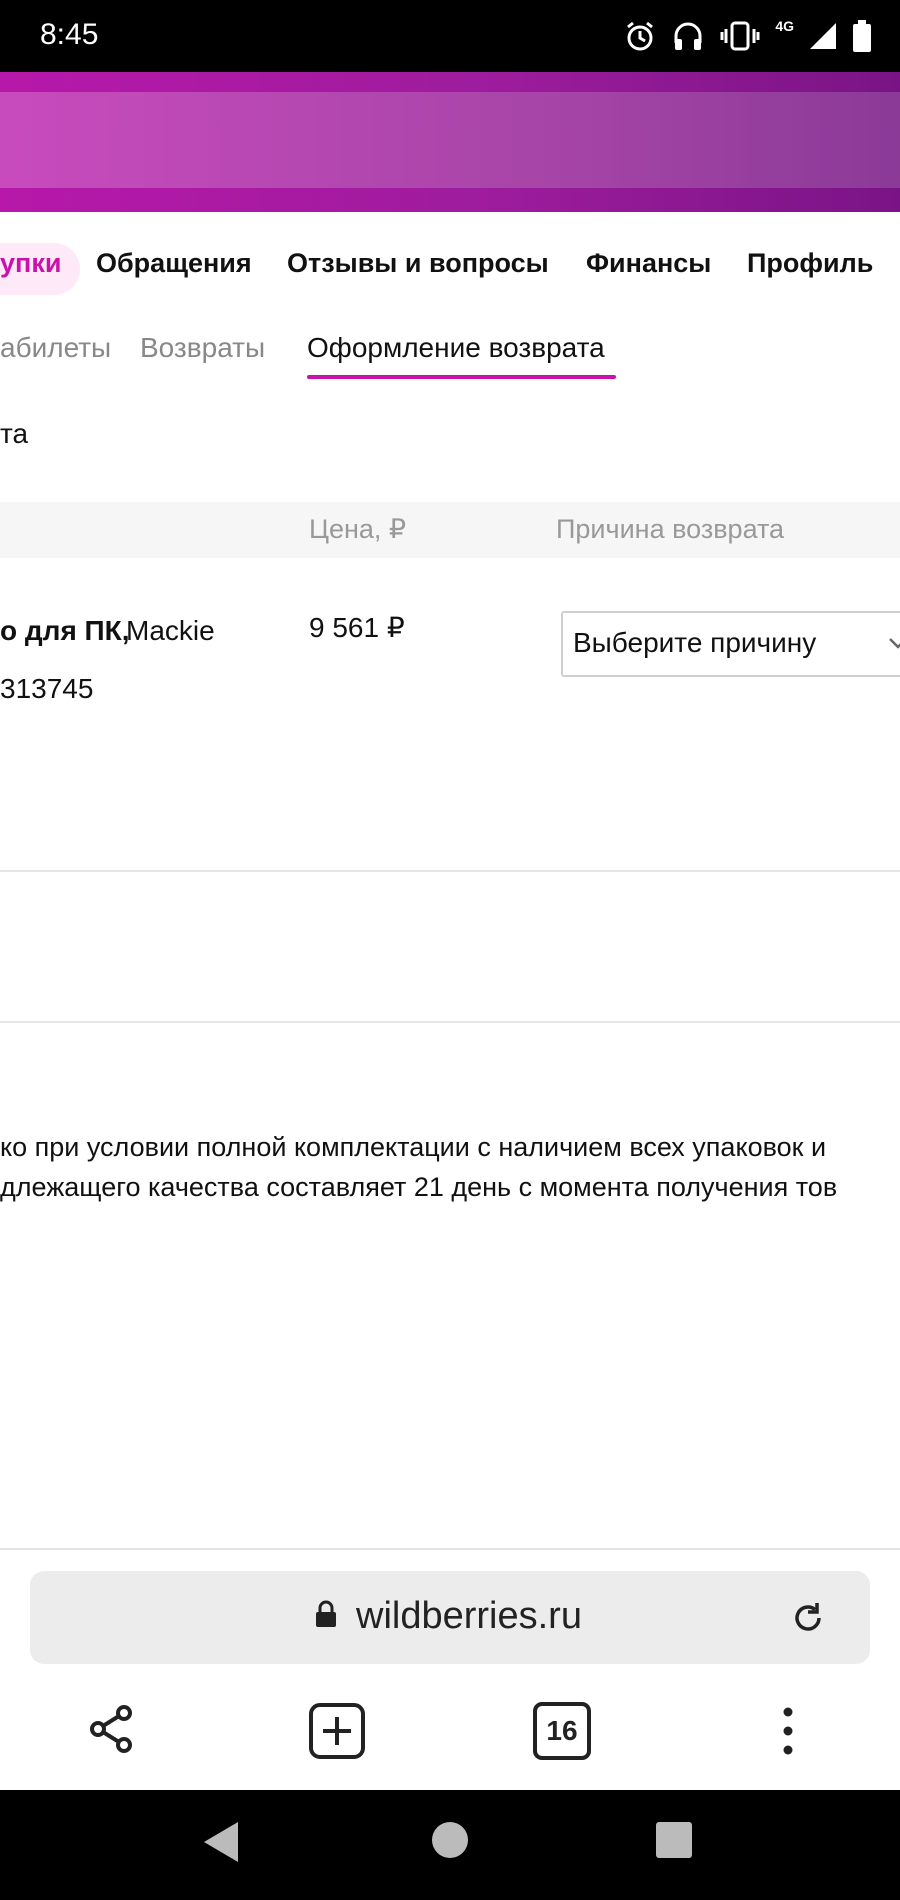 The height and width of the screenshot is (1900, 900). I want to click on return-reason-select: Выберите причину, so click(730, 644).